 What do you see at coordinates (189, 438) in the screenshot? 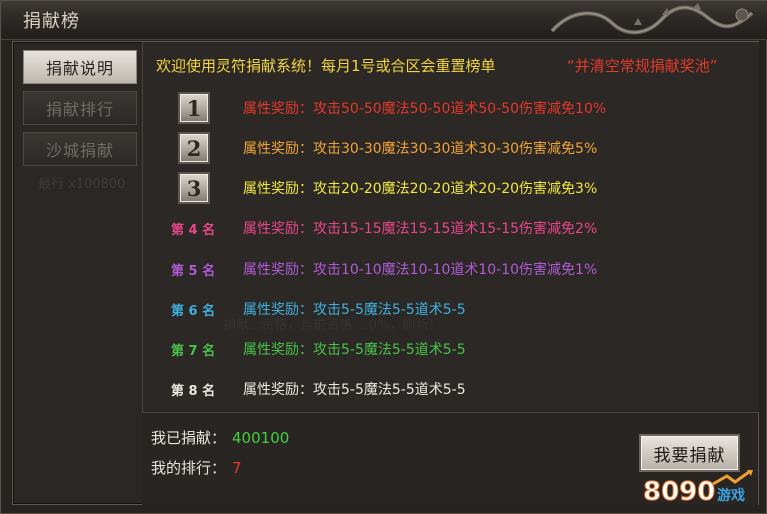
I see `donated-label: 我已捐献：` at bounding box center [189, 438].